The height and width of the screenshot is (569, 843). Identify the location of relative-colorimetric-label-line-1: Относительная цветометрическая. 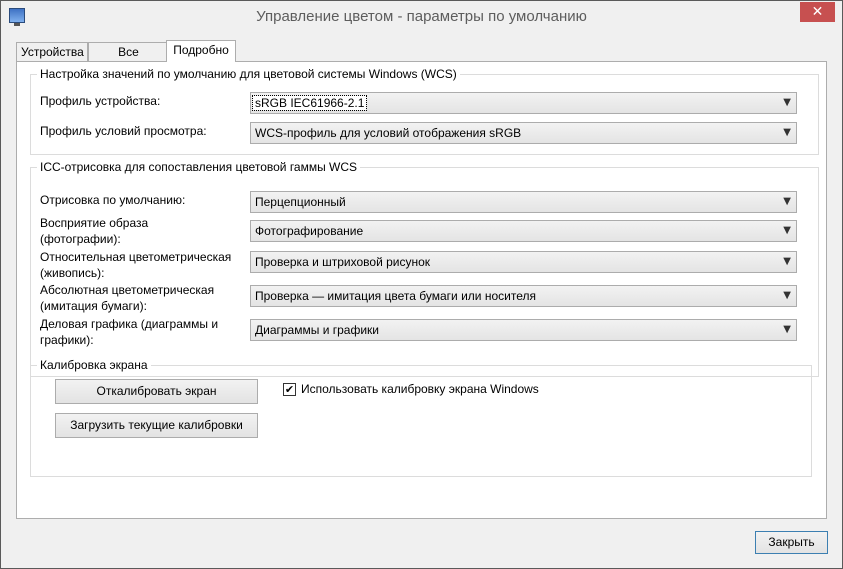
(136, 257).